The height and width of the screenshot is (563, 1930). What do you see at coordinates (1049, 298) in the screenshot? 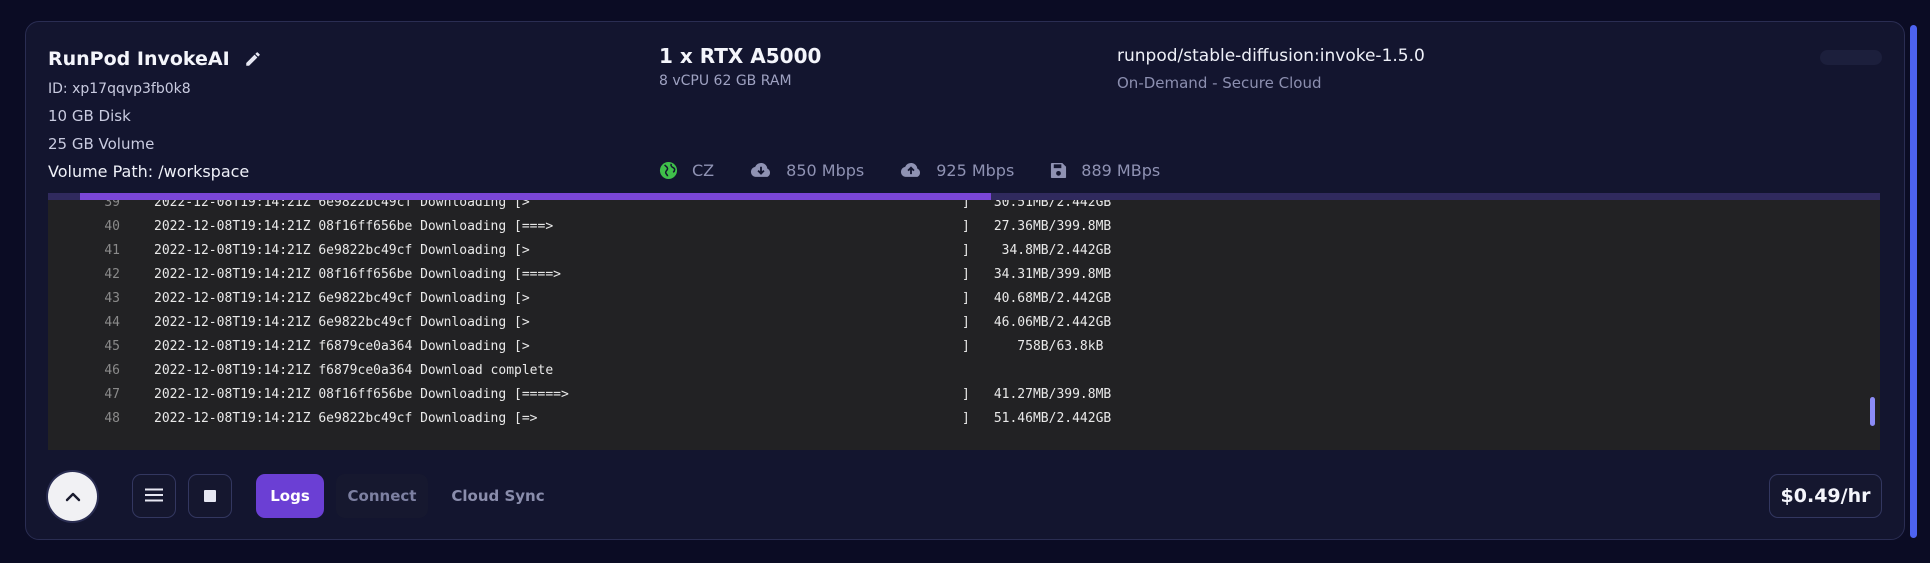
I see `log-line-size: 40.68MB/2.442GB` at bounding box center [1049, 298].